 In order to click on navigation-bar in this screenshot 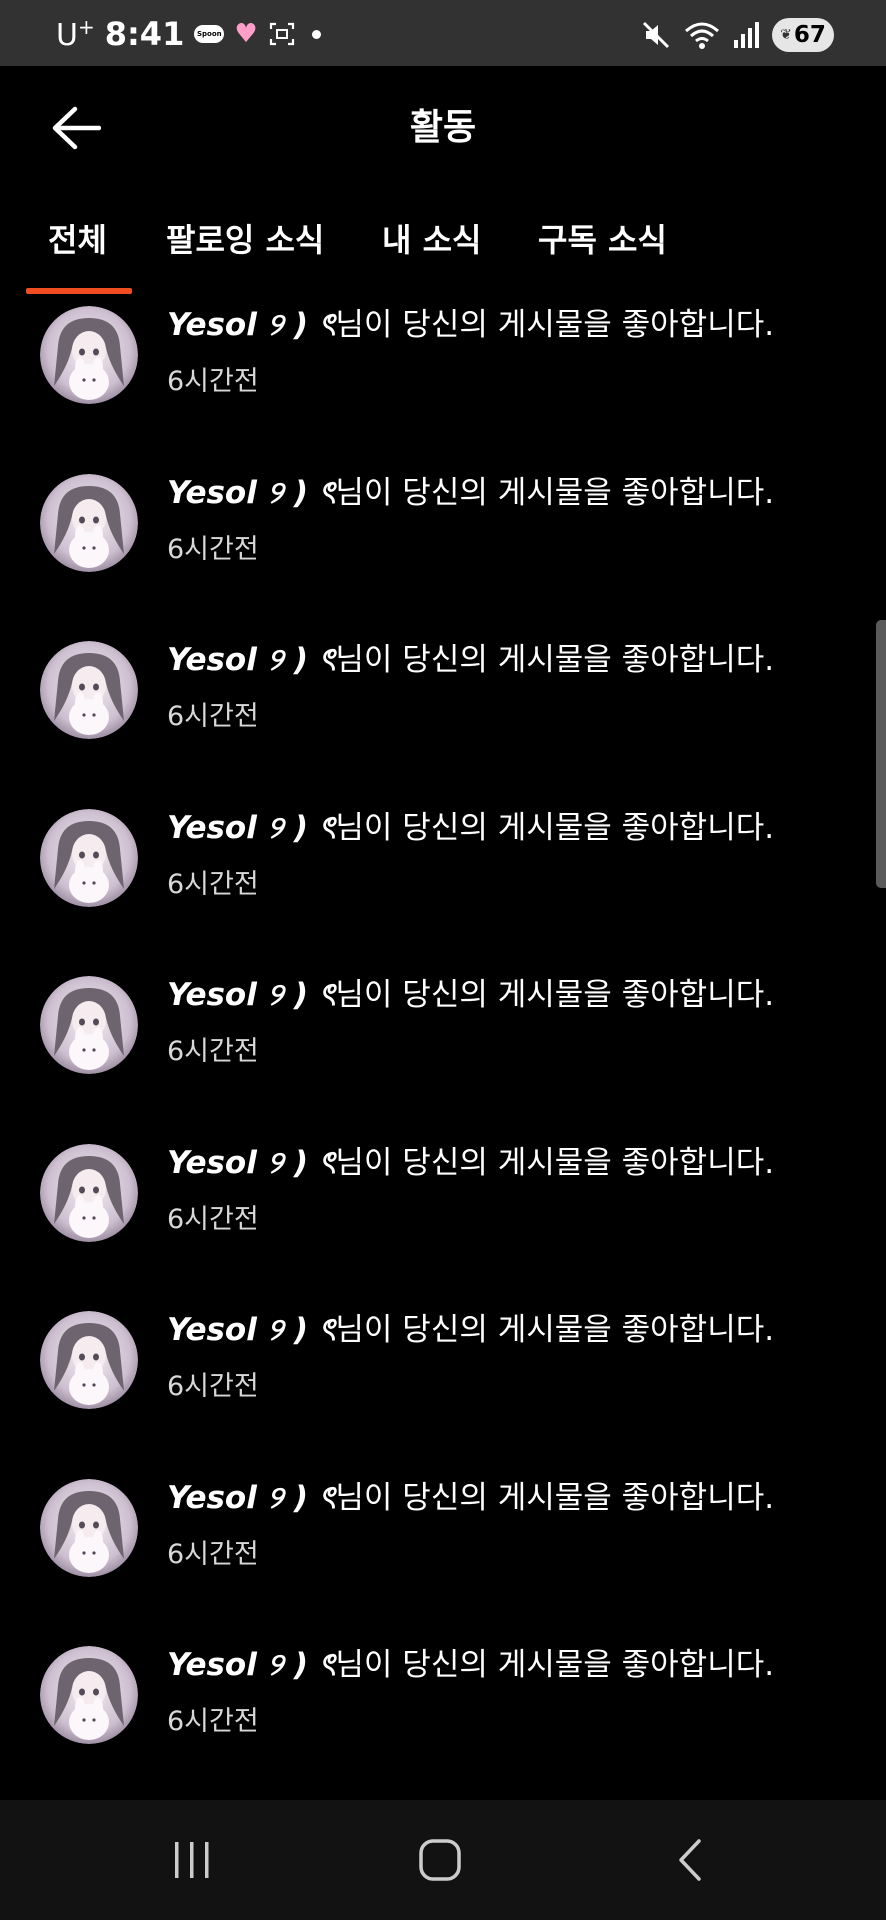, I will do `click(443, 1860)`.